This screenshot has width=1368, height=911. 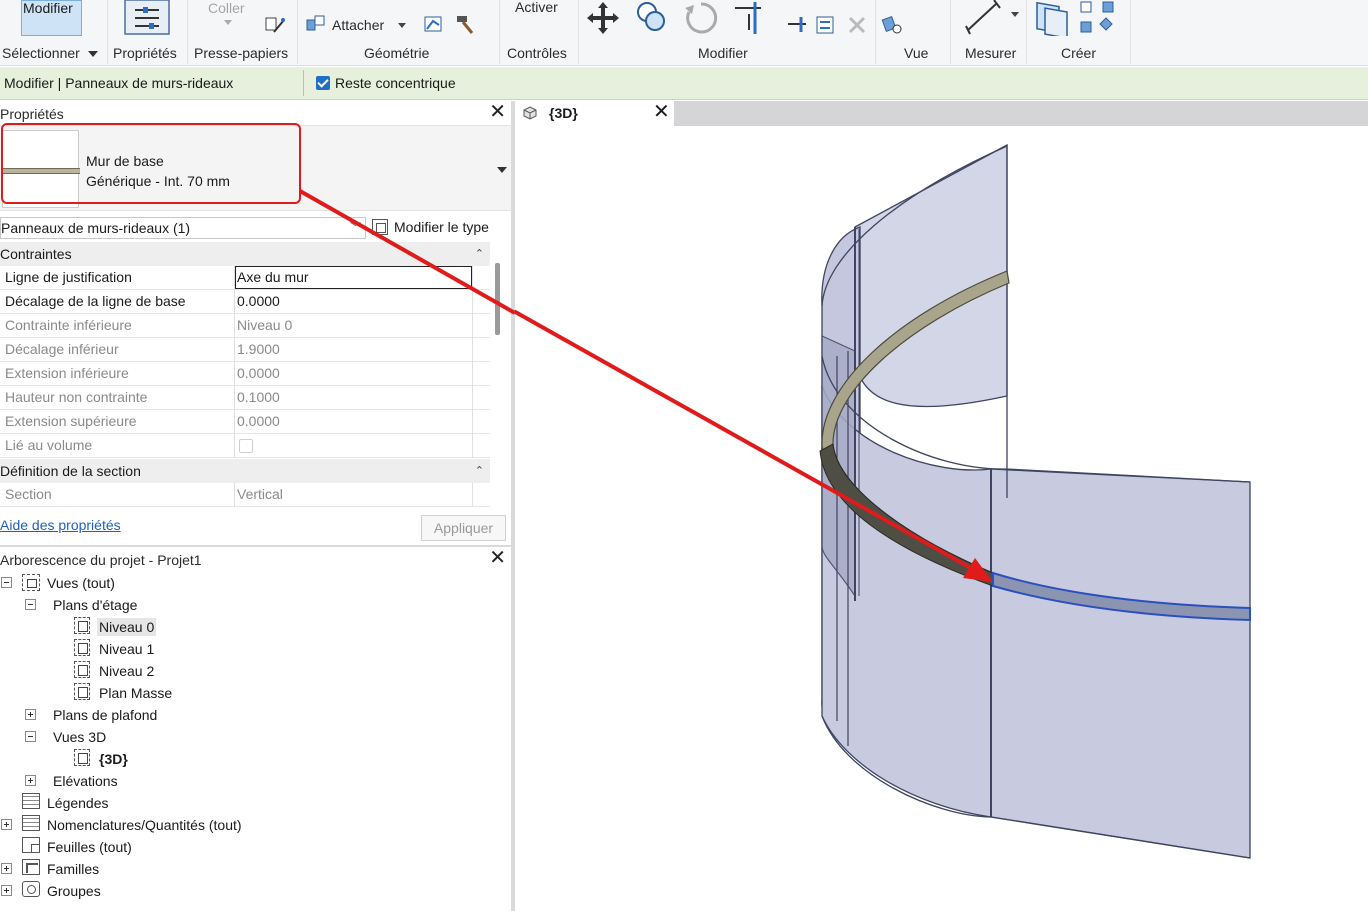 What do you see at coordinates (76, 397) in the screenshot?
I see `property-label: Hauteur non contrainte` at bounding box center [76, 397].